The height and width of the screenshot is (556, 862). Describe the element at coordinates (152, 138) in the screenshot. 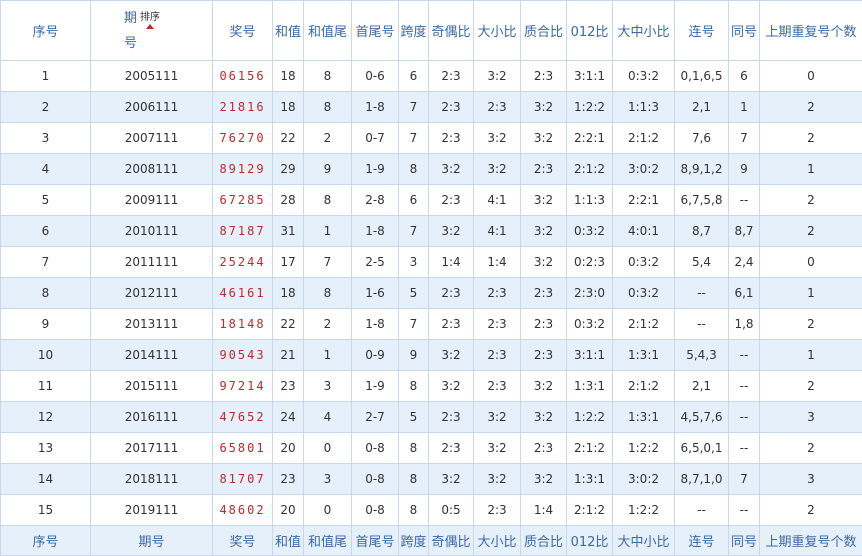

I see `cell-period: 2007111` at that location.